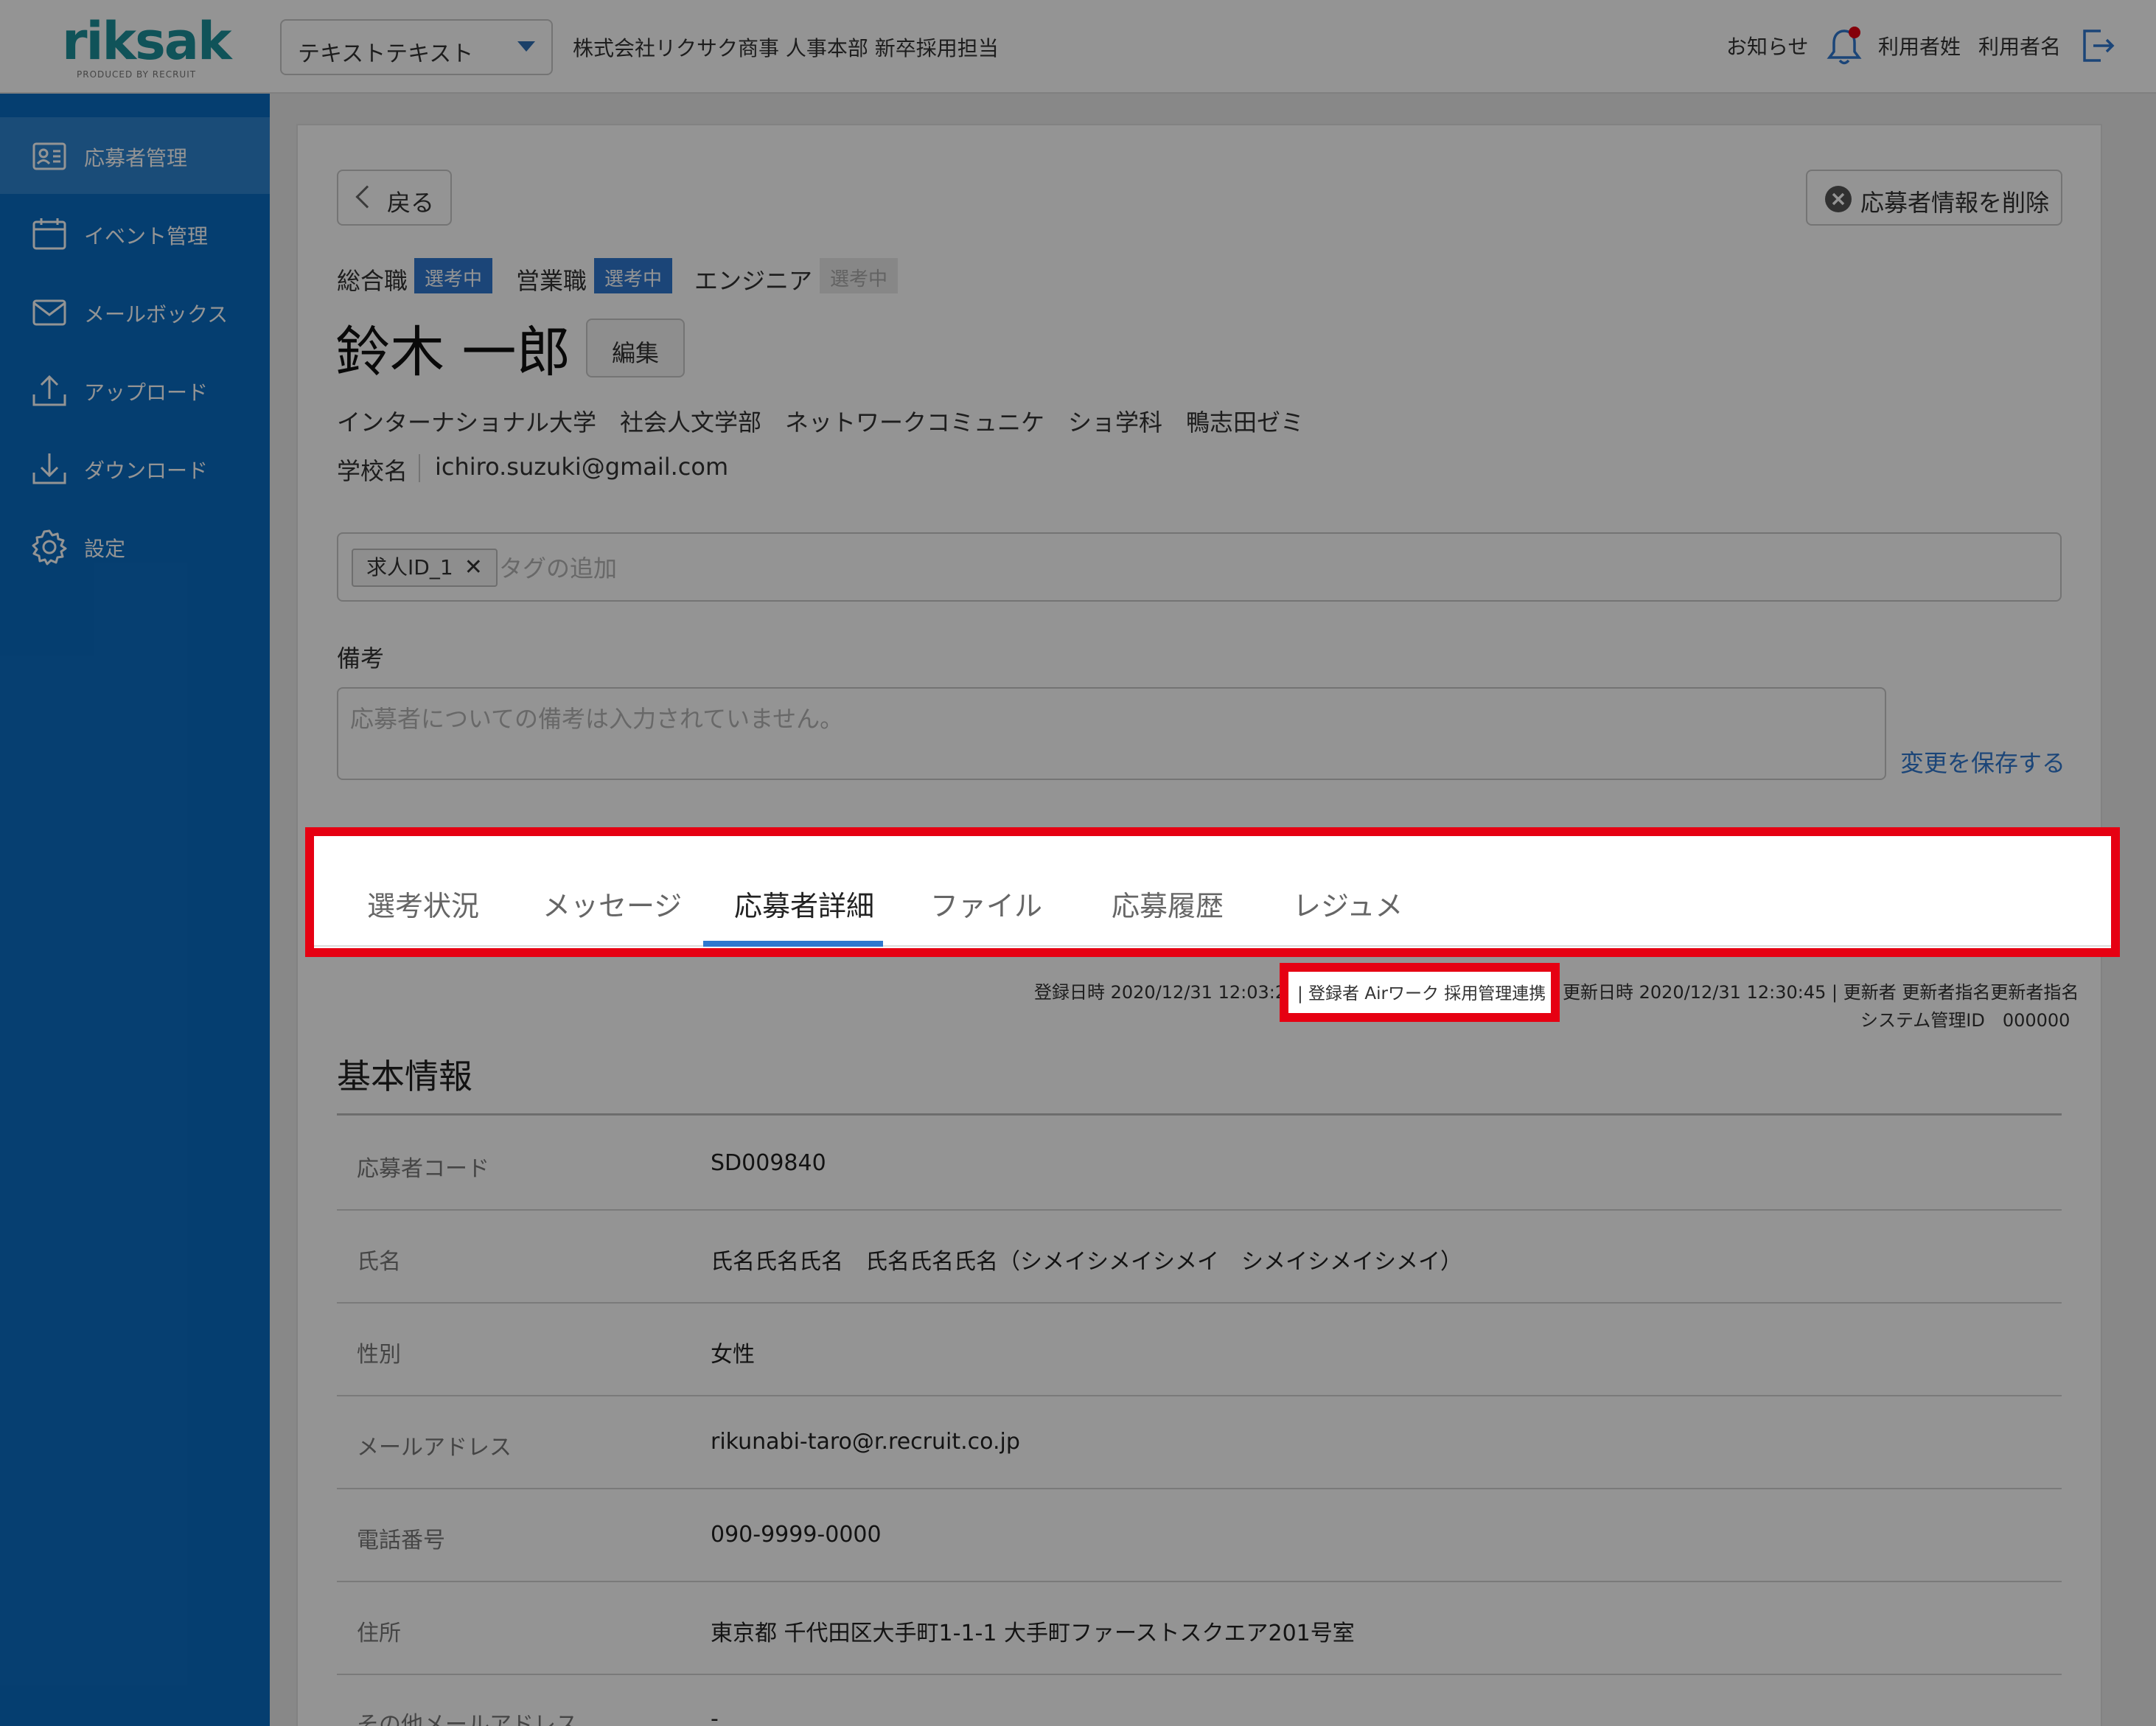 This screenshot has width=2156, height=1726. I want to click on registrant-info: | 登録者 Airワーク 採用管理連携, so click(1421, 994).